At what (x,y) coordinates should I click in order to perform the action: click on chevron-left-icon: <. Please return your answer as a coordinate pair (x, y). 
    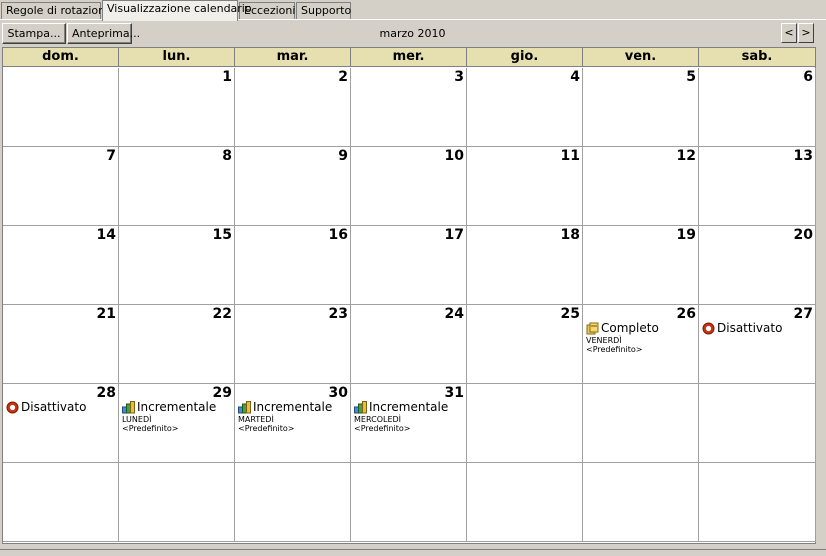
    Looking at the image, I should click on (789, 32).